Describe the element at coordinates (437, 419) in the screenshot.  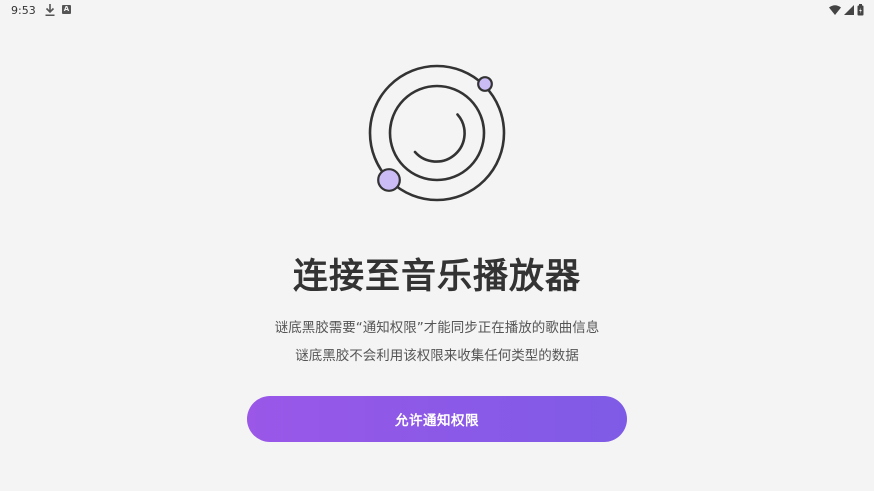
I see `allow-notification-permission-button: 允许通知权限` at that location.